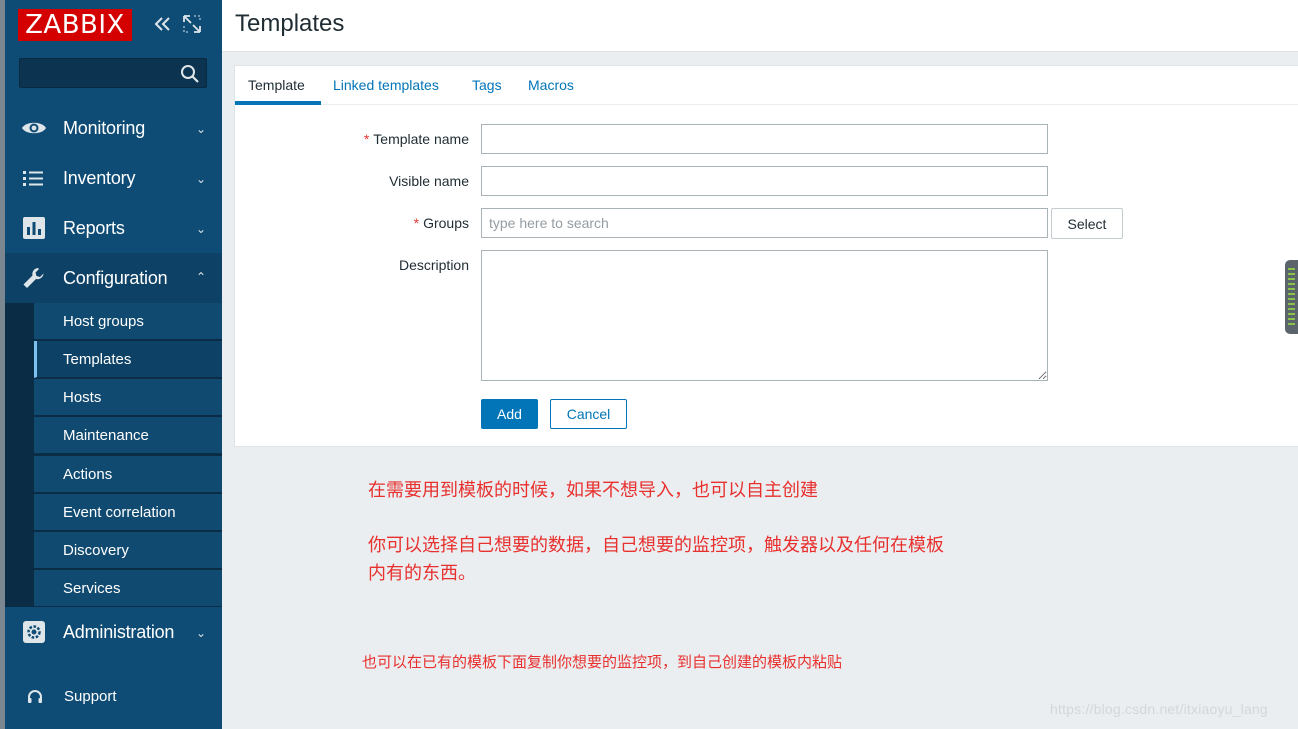  I want to click on submenu-services: Services, so click(128, 588).